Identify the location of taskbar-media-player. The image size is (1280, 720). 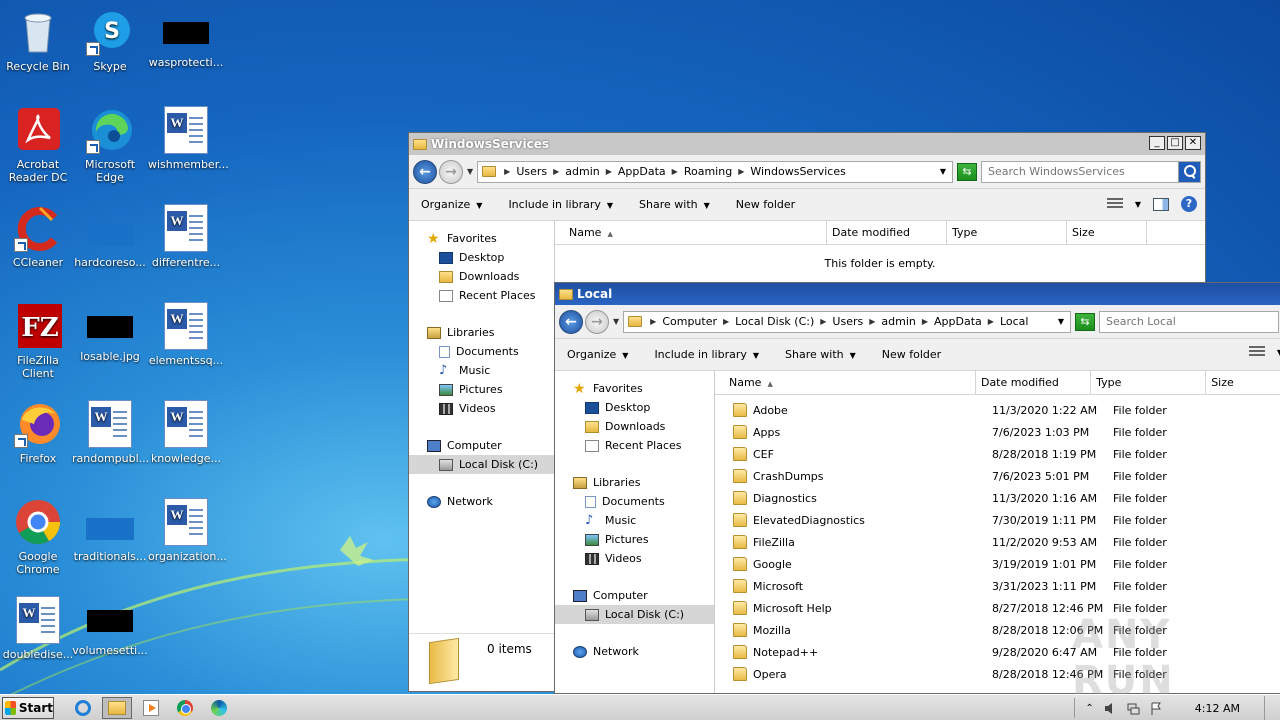
(151, 708).